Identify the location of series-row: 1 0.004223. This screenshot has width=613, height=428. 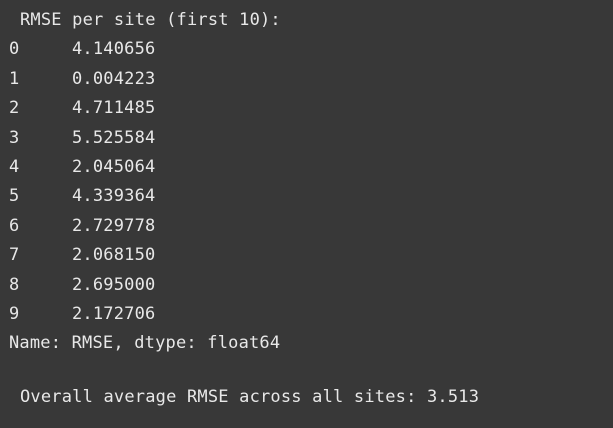
(311, 79).